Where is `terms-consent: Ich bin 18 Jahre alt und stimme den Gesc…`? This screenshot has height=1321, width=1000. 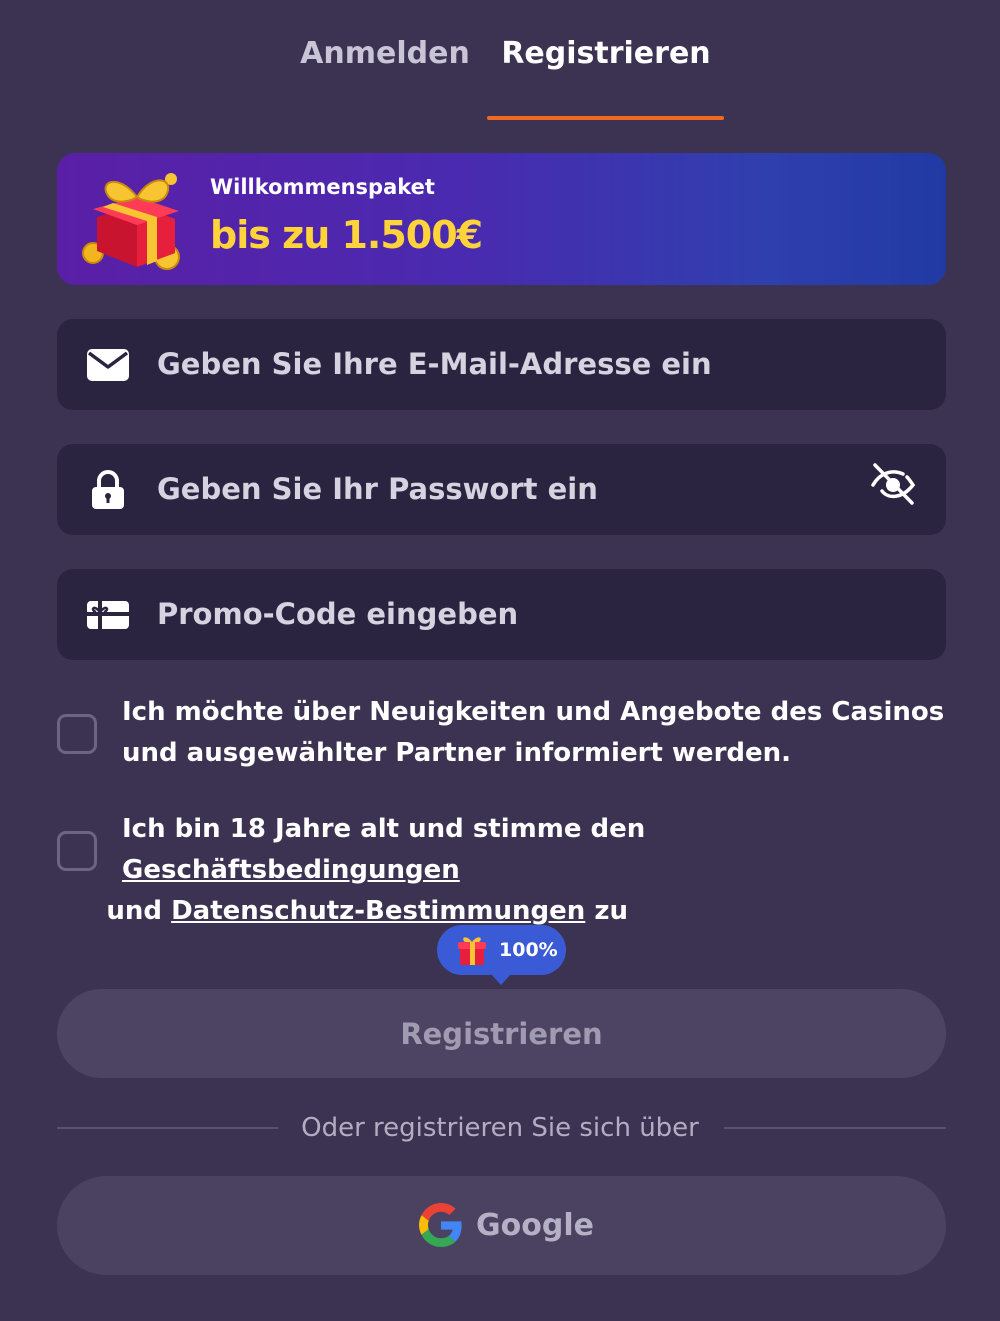
terms-consent: Ich bin 18 Jahre alt und stimme den Gesc… is located at coordinates (501, 867).